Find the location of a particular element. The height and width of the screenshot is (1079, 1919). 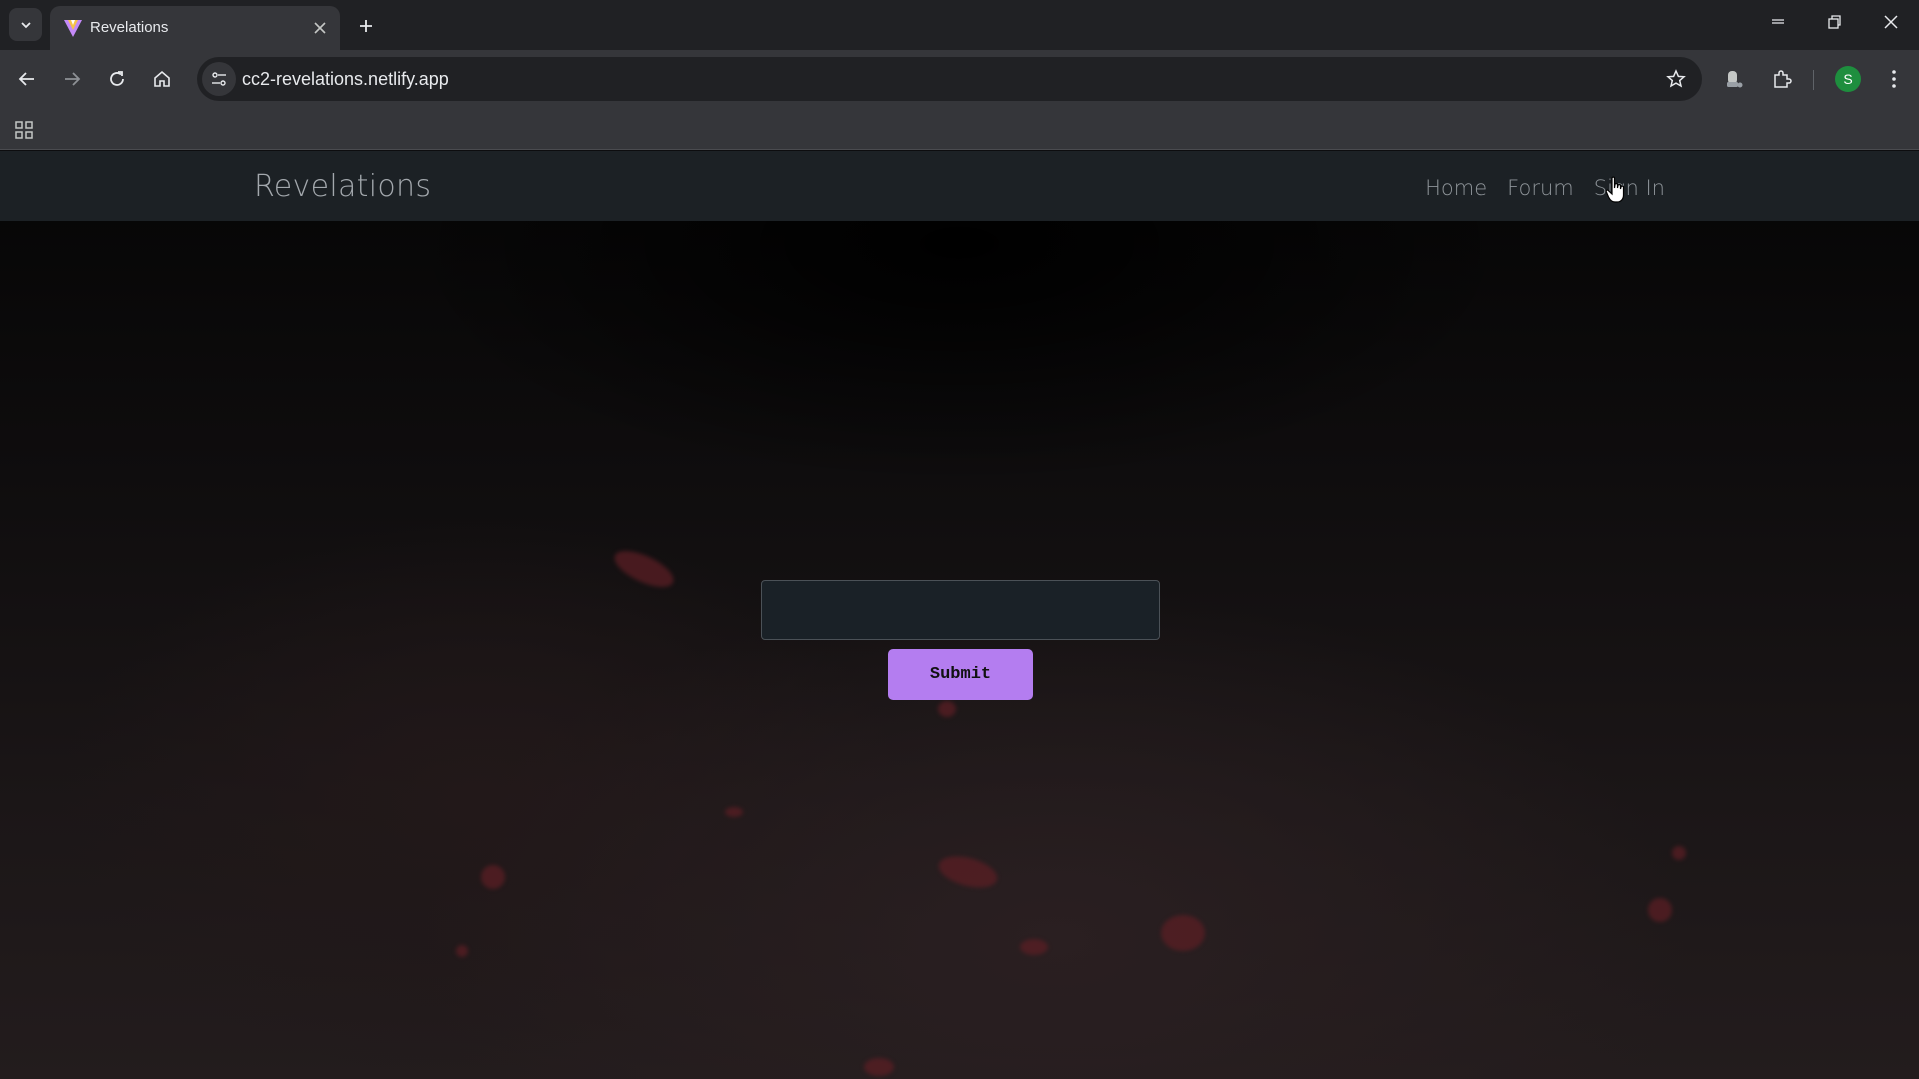

tab-search-button is located at coordinates (25, 24).